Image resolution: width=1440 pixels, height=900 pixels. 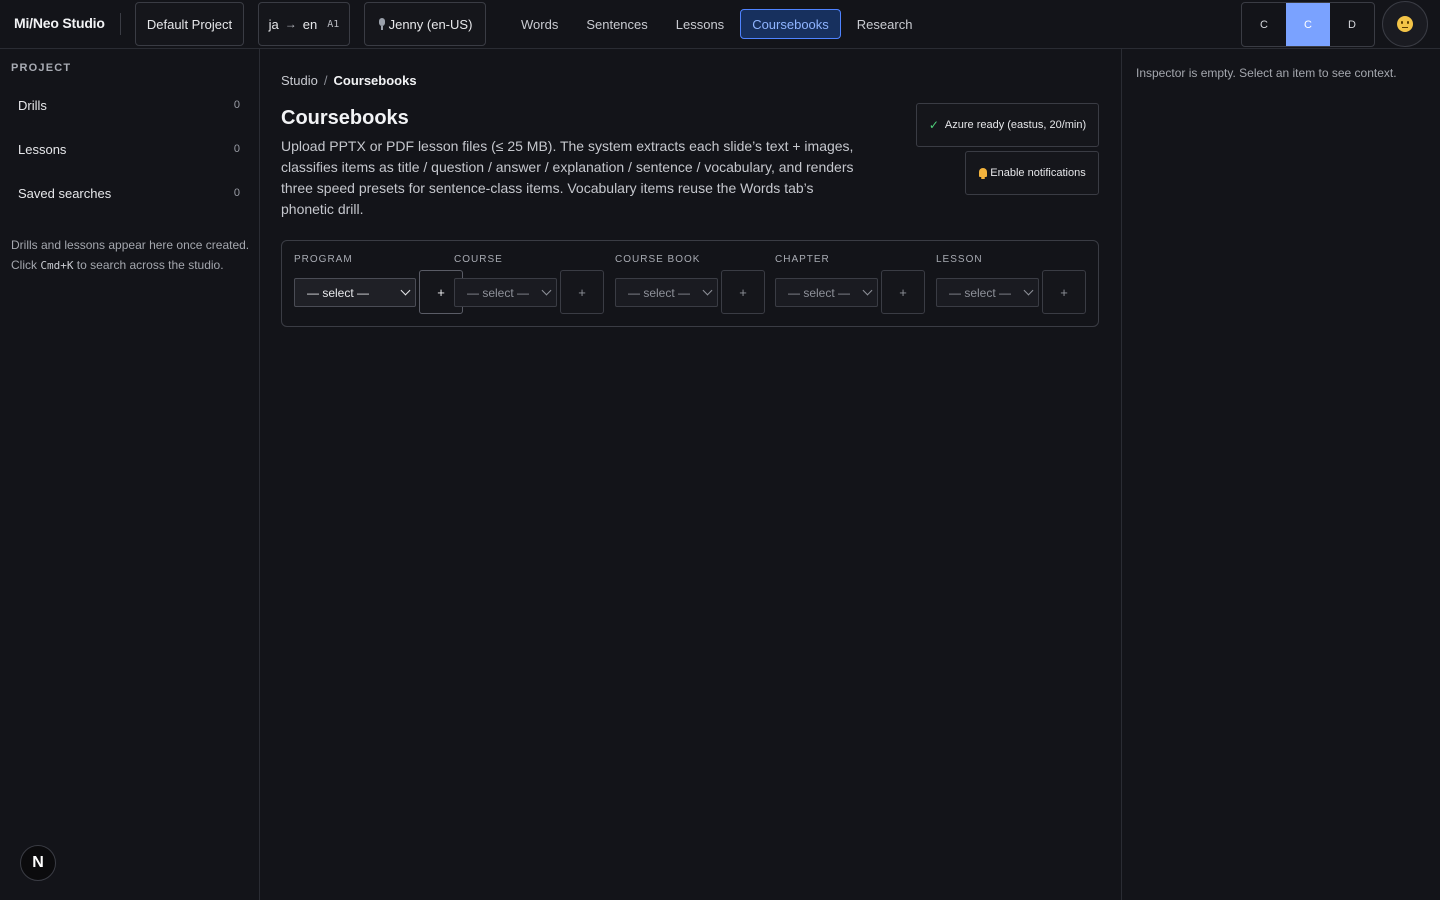 I want to click on program-select: — select —, so click(x=355, y=292).